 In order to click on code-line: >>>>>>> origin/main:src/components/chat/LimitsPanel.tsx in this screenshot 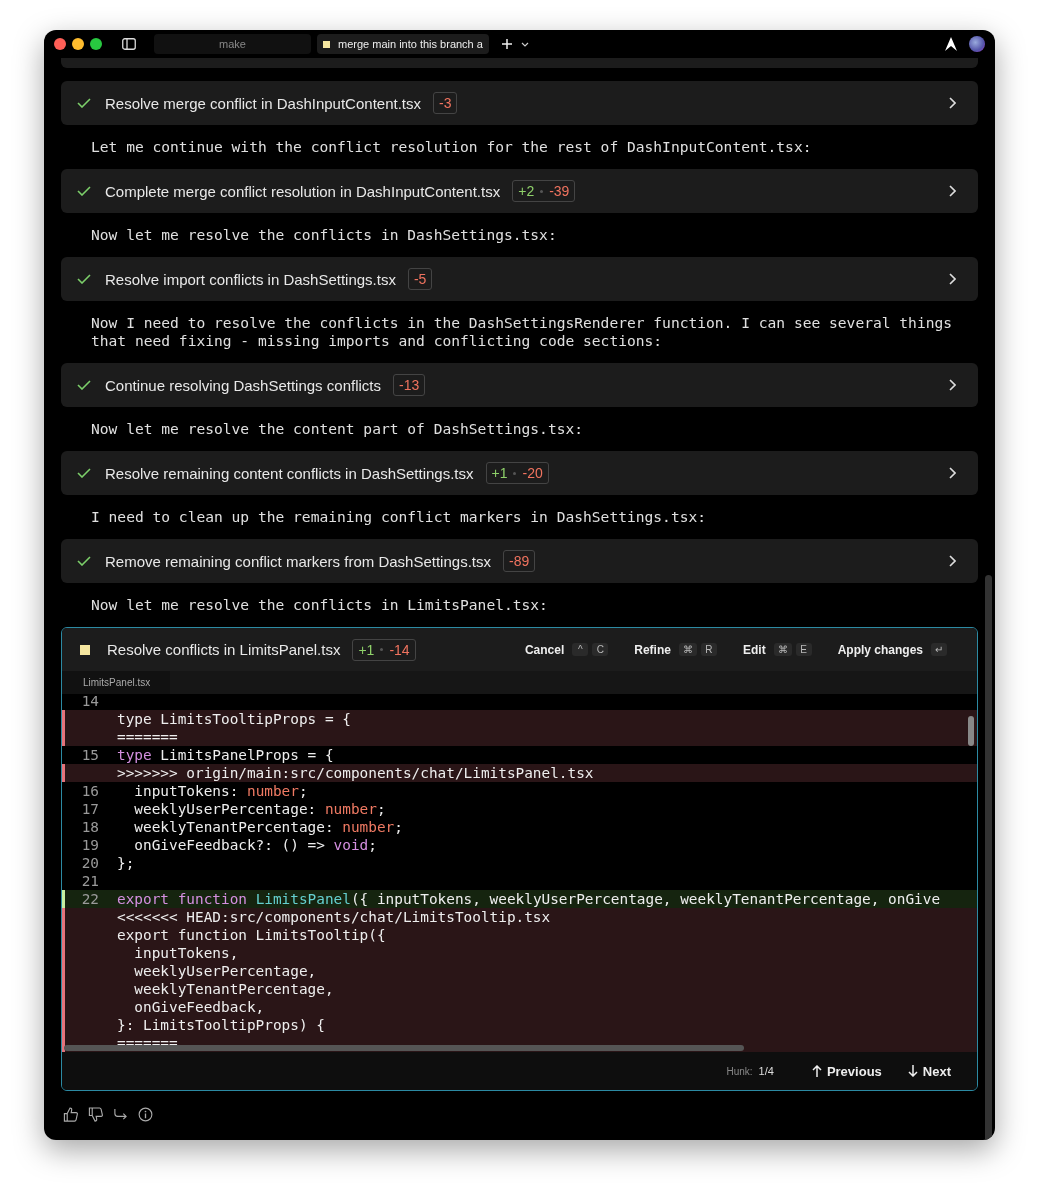, I will do `click(355, 773)`.